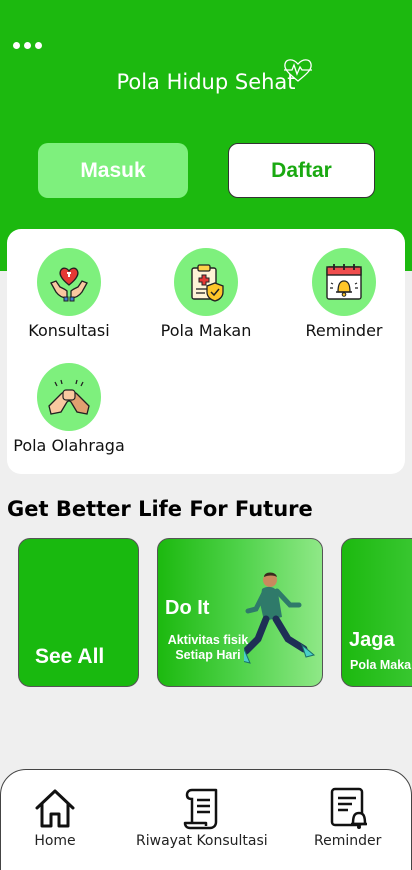 This screenshot has height=870, width=412. I want to click on more-options-icon, so click(27, 45).